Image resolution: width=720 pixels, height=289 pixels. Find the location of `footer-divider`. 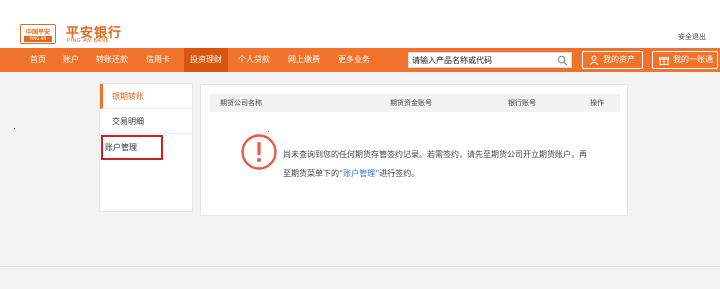

footer-divider is located at coordinates (360, 266).